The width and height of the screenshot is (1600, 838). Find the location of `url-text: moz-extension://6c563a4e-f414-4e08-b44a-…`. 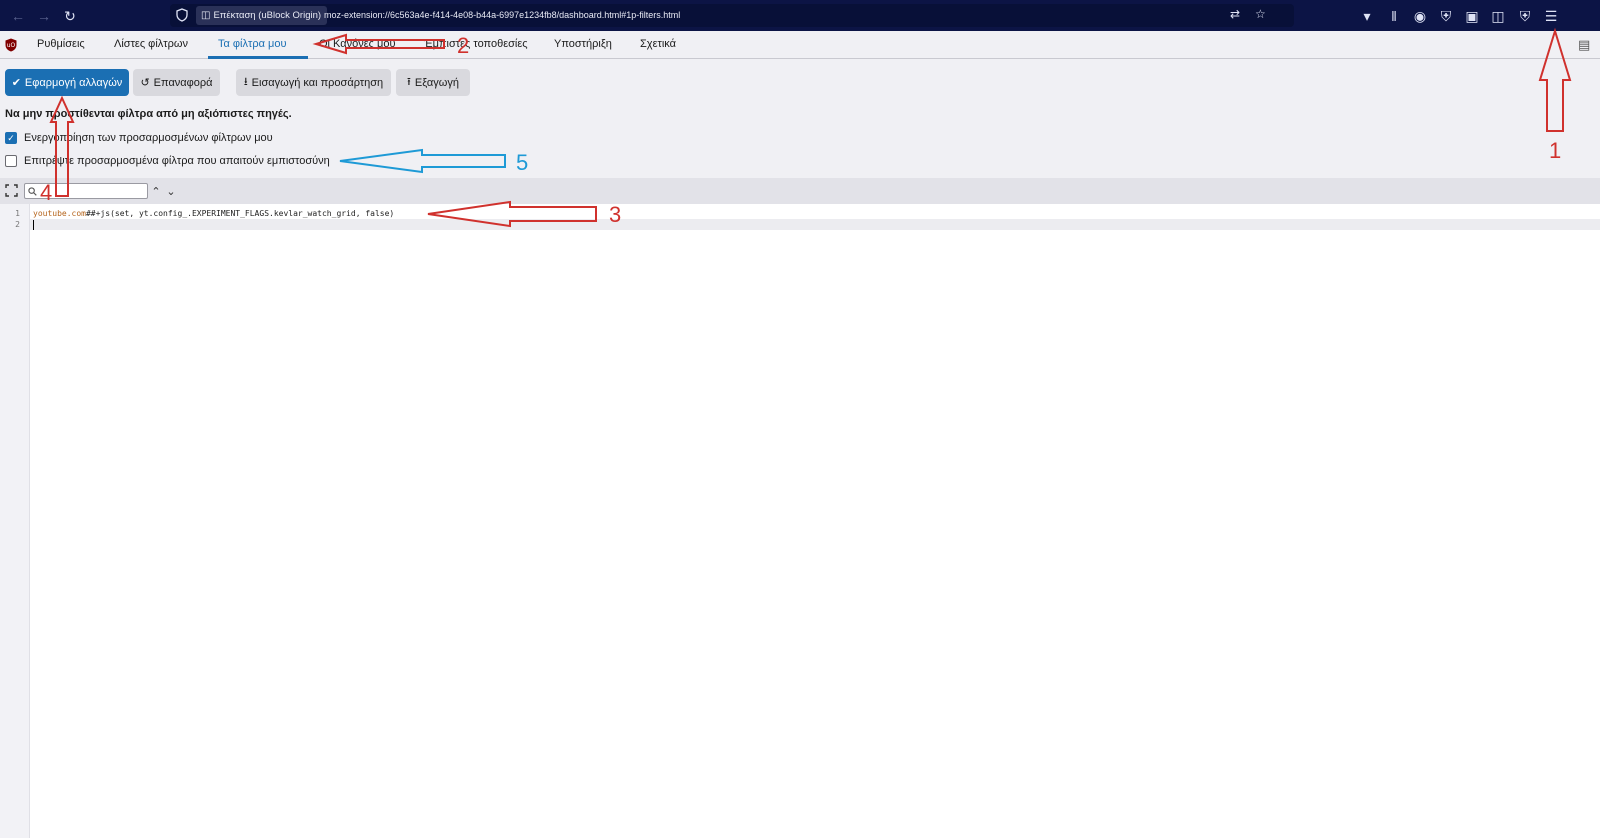

url-text: moz-extension://6c563a4e-f414-4e08-b44a-… is located at coordinates (502, 15).